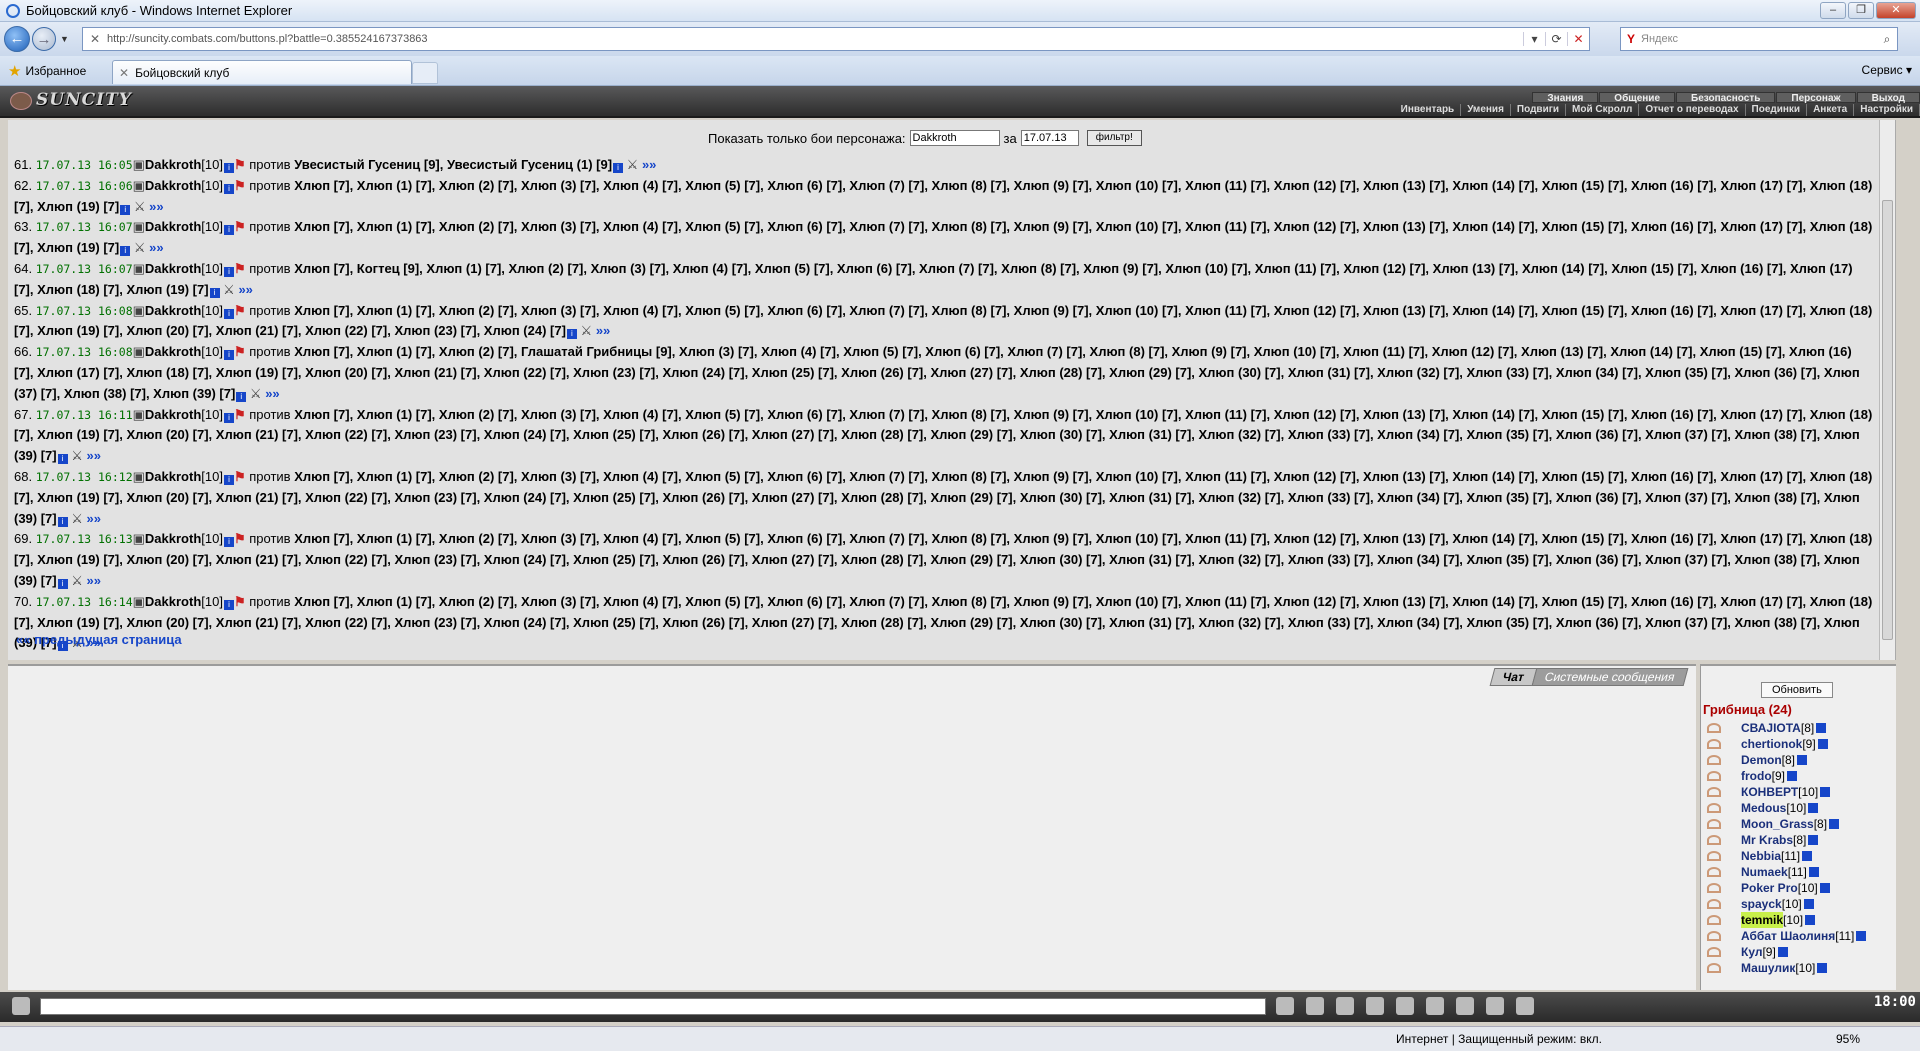  I want to click on mask-icon, so click(1525, 1006).